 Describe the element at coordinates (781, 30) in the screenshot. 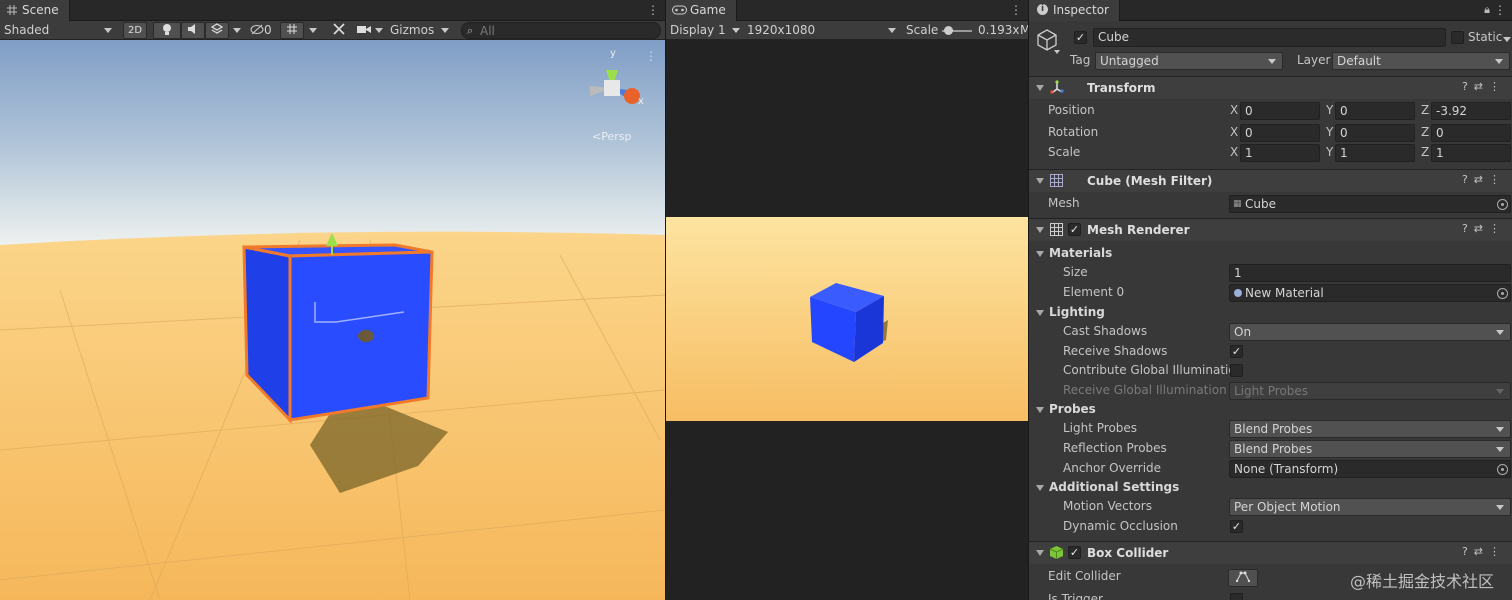

I see `resolution-dropdown: 1920x1080` at that location.